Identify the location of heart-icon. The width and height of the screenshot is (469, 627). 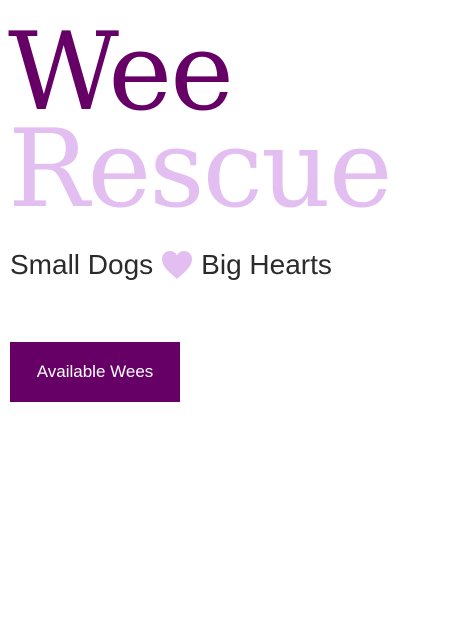
(177, 265).